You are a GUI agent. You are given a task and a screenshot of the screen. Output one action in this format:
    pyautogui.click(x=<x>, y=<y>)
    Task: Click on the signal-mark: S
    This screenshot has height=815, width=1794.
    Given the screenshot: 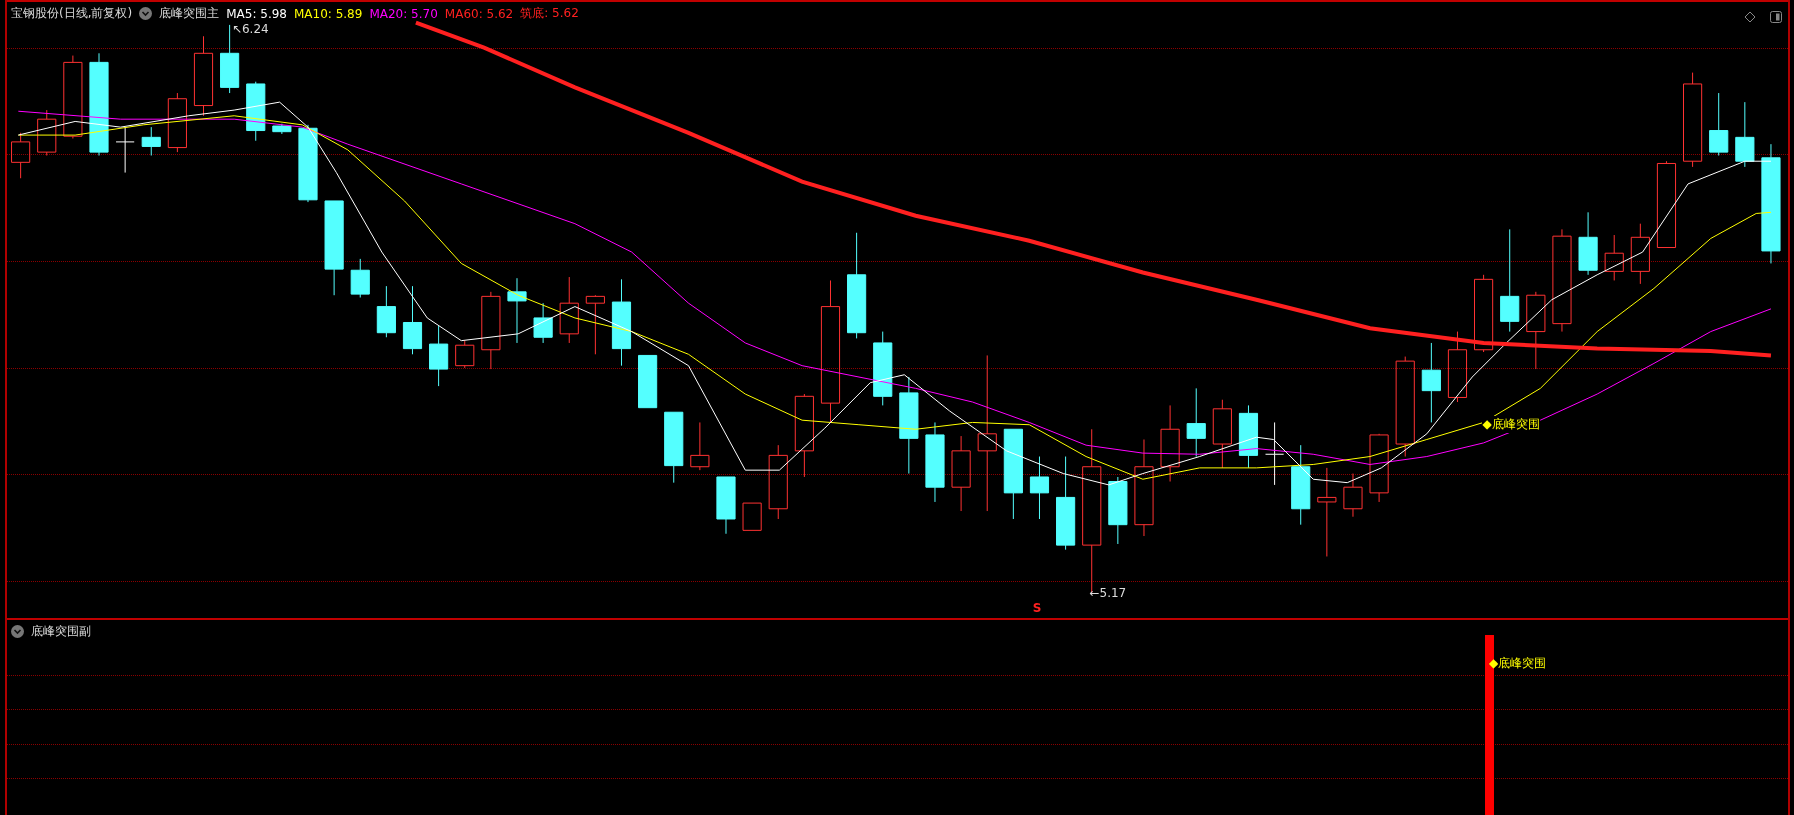 What is the action you would take?
    pyautogui.click(x=1037, y=607)
    